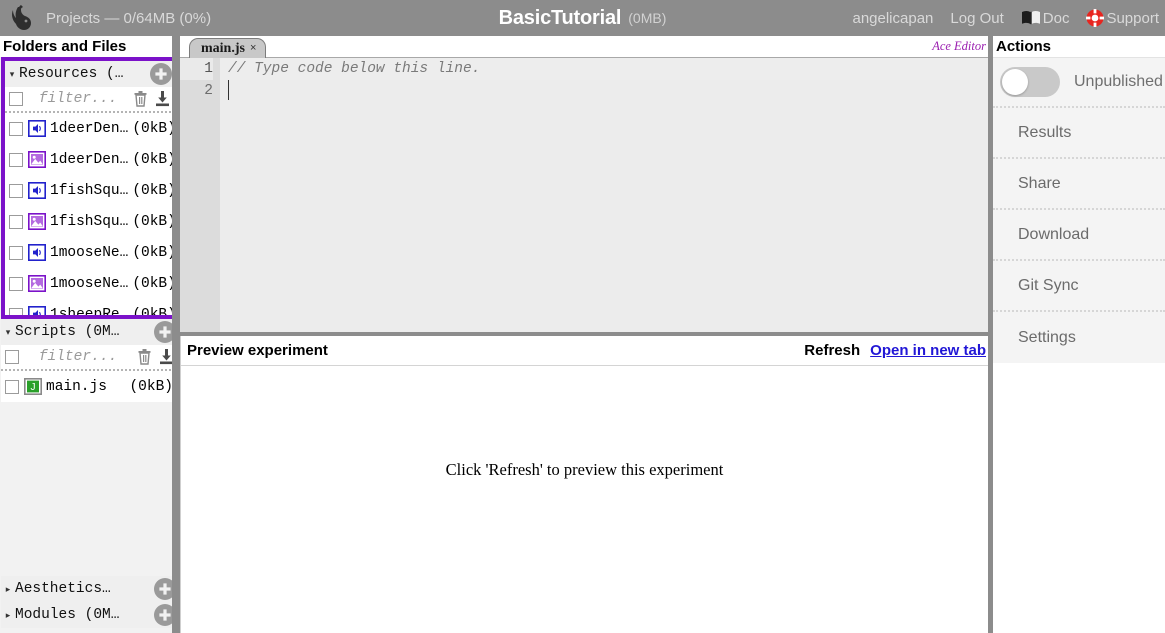  Describe the element at coordinates (162, 99) in the screenshot. I see `download-resources-icon` at that location.